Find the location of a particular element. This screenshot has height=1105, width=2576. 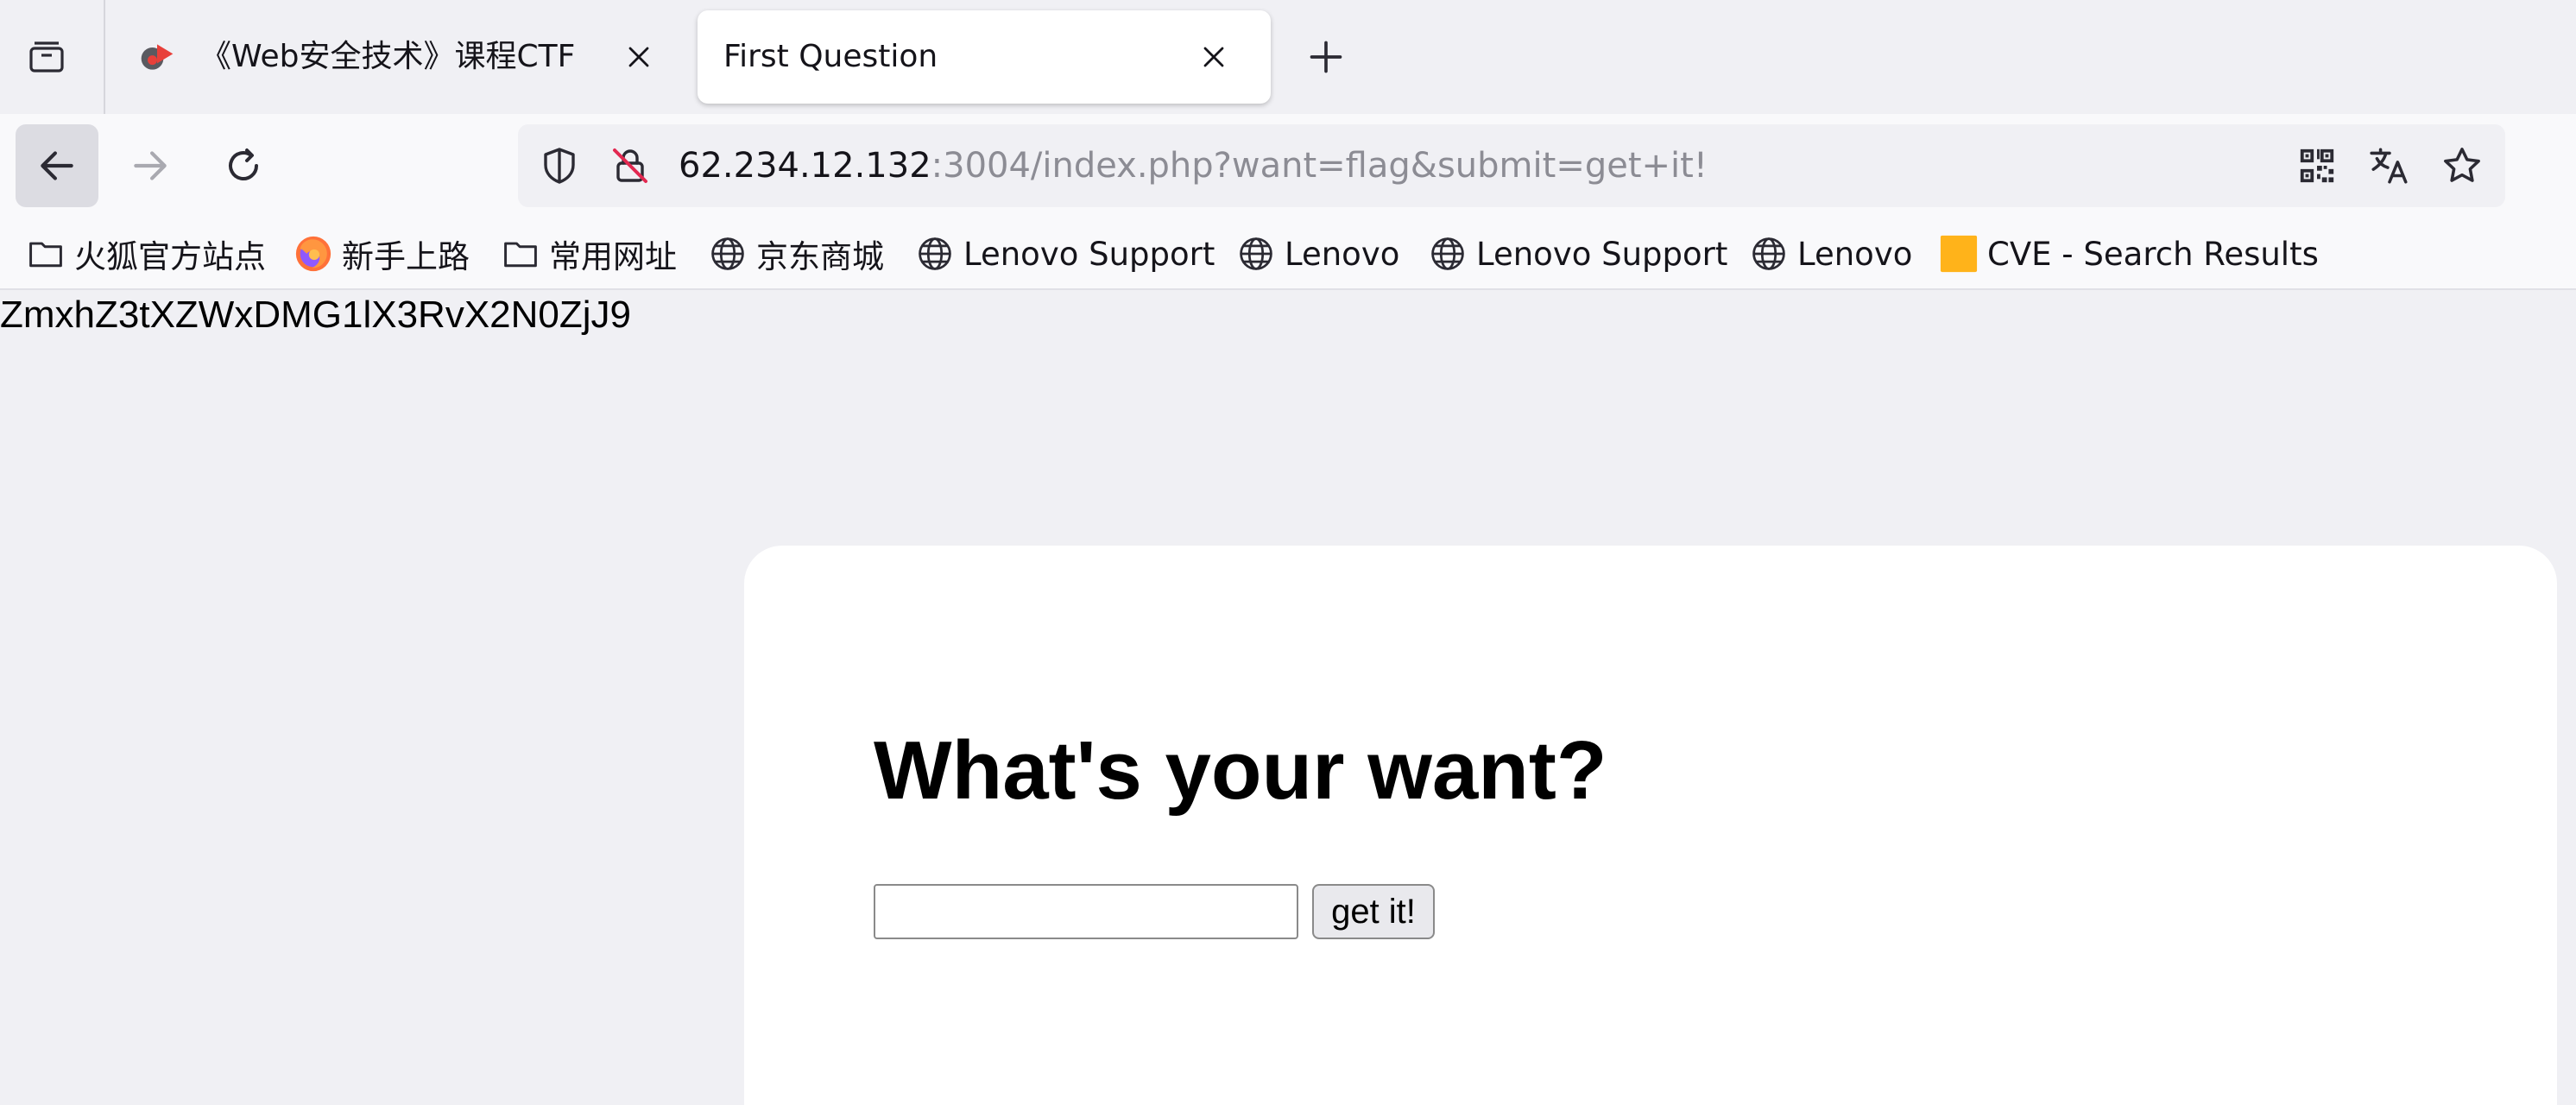

url-host: 62.234.12.132 is located at coordinates (805, 166).